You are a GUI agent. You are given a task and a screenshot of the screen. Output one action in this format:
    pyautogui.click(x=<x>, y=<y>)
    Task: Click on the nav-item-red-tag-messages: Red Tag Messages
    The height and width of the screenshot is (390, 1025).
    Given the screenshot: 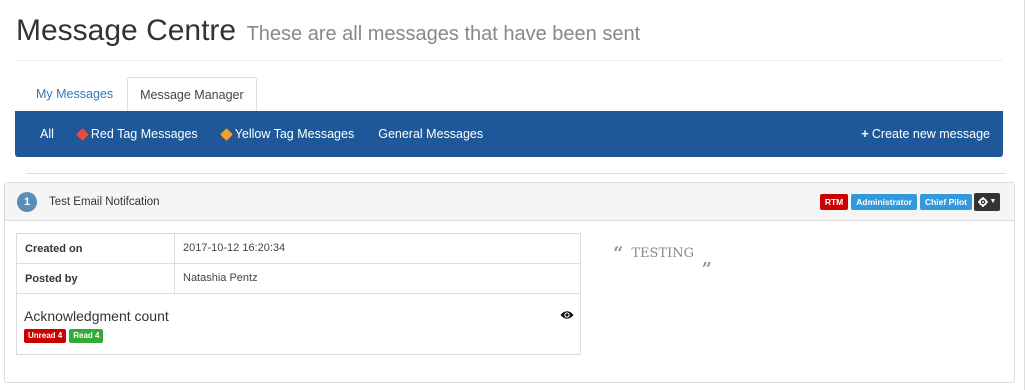 What is the action you would take?
    pyautogui.click(x=138, y=134)
    